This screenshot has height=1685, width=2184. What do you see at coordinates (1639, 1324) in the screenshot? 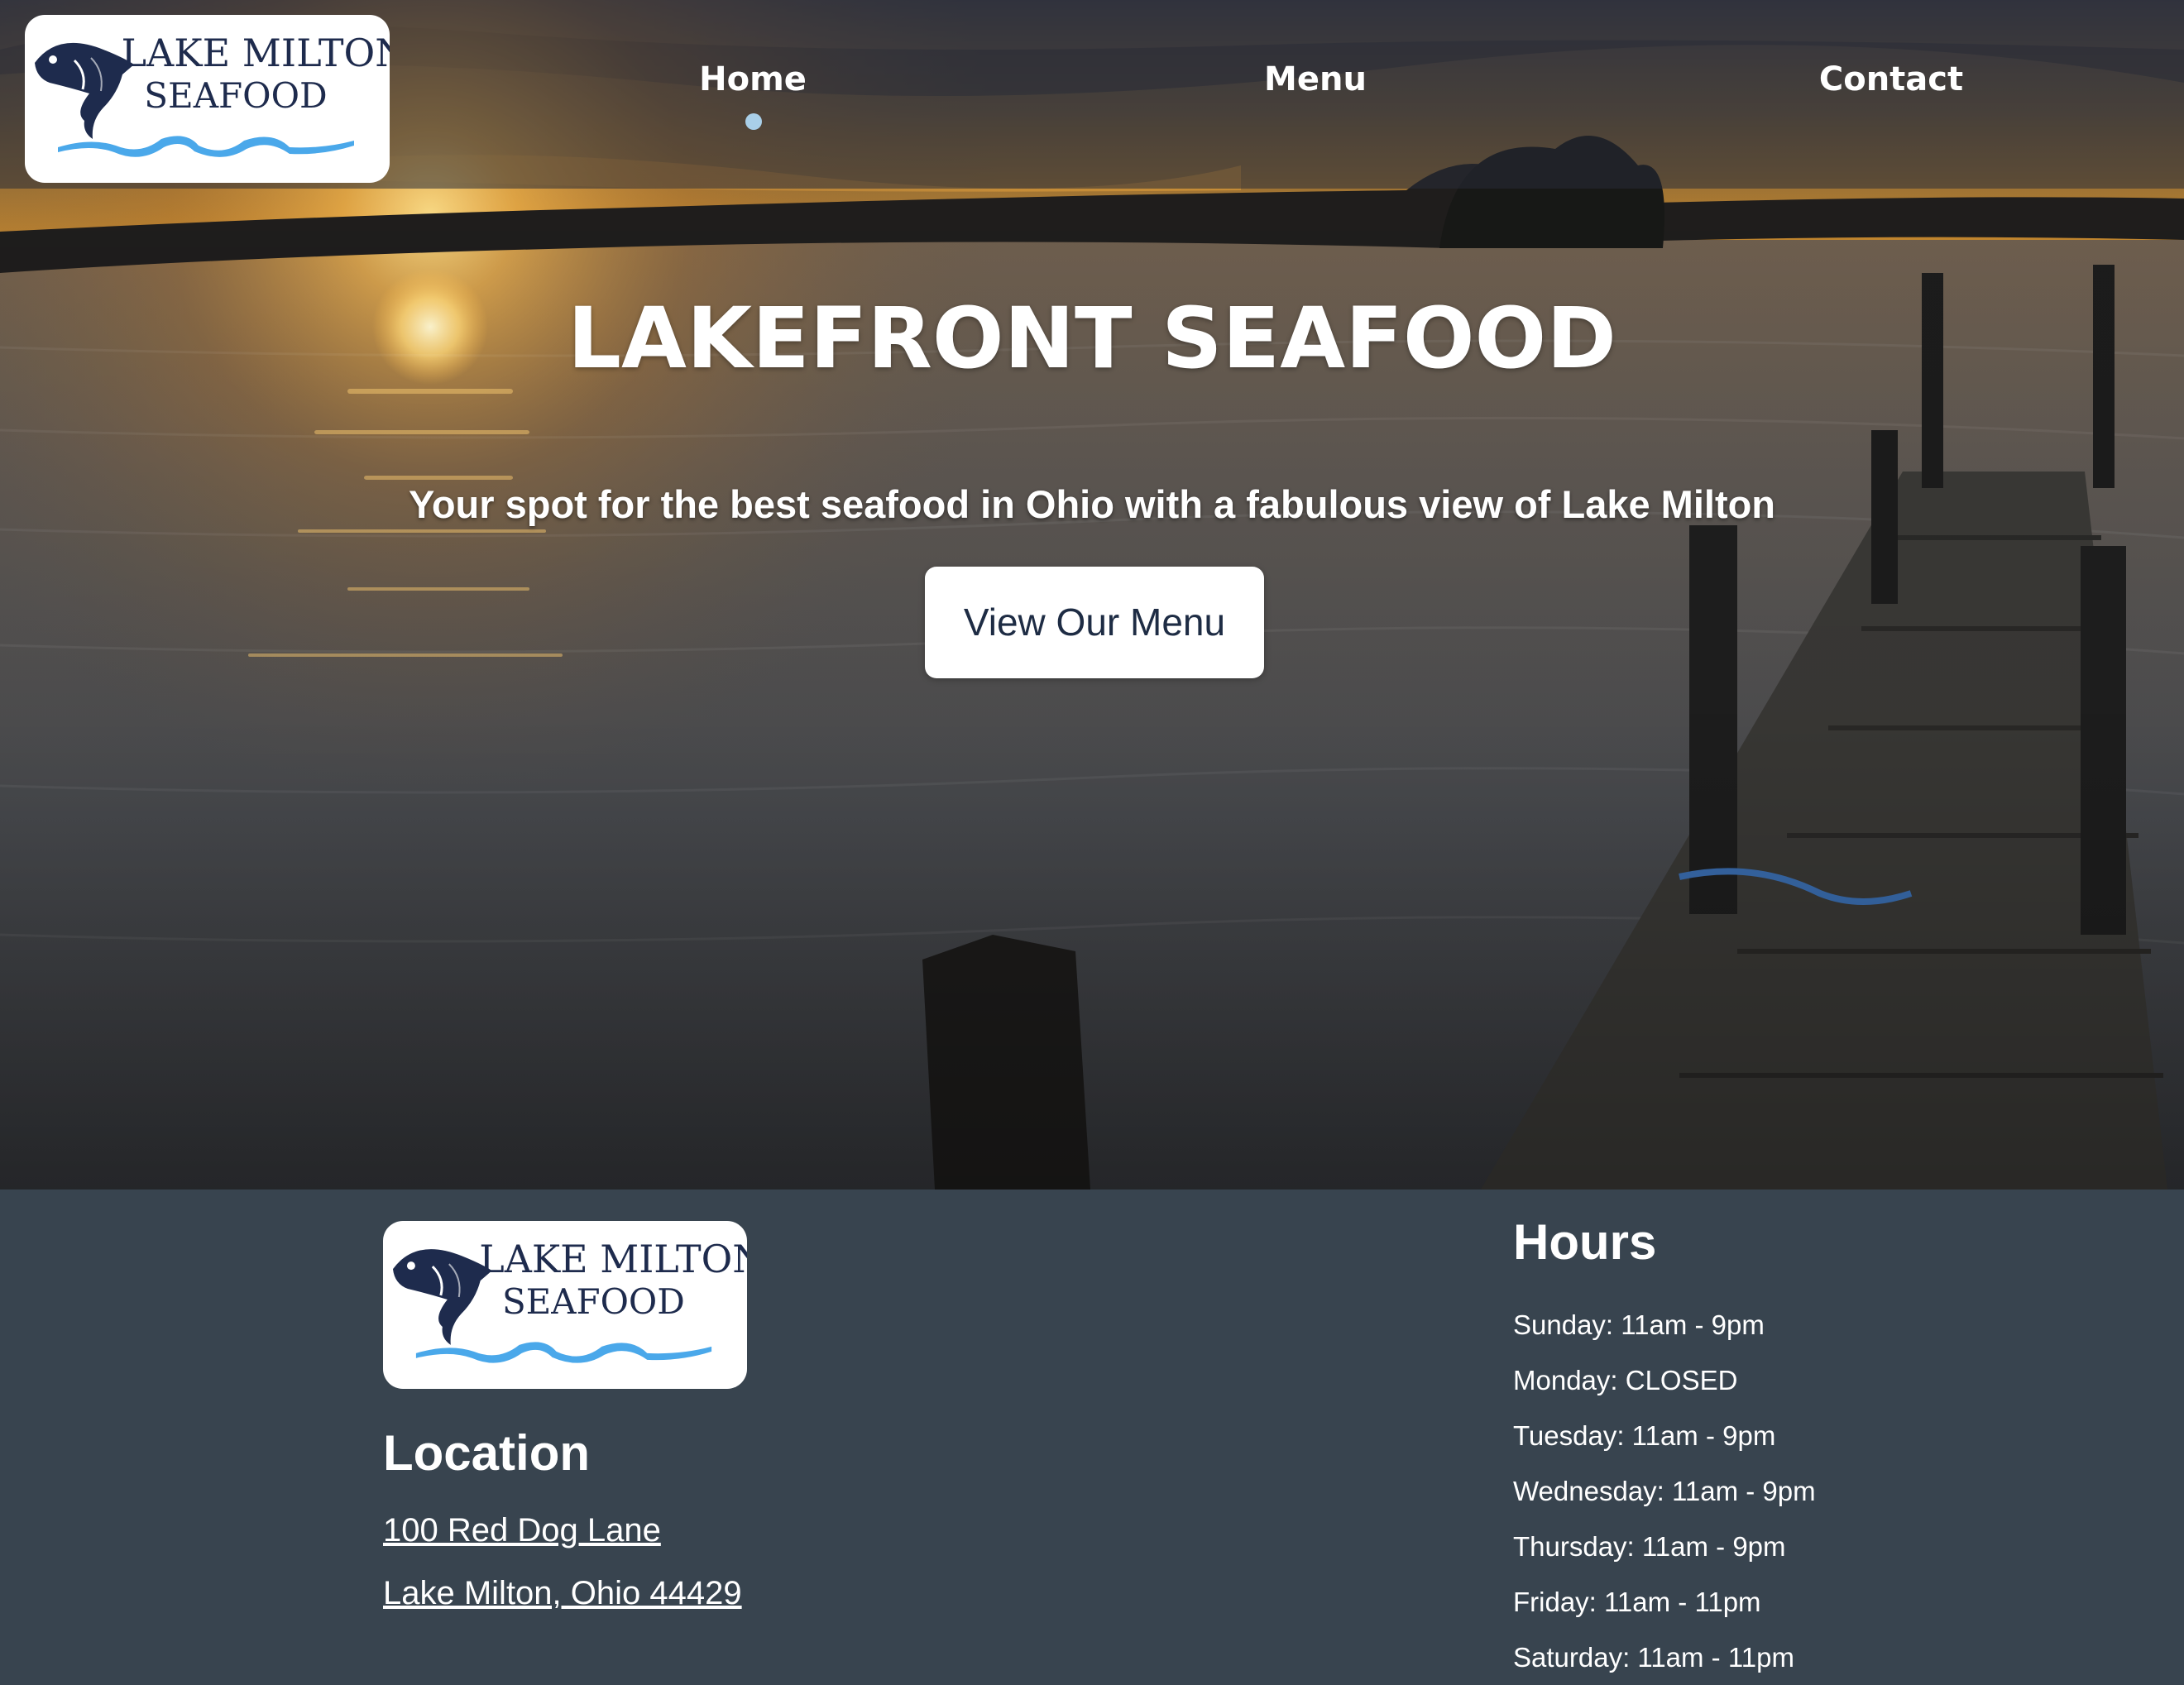
I see `hours-sunday: Sunday: 11am - 9pm` at bounding box center [1639, 1324].